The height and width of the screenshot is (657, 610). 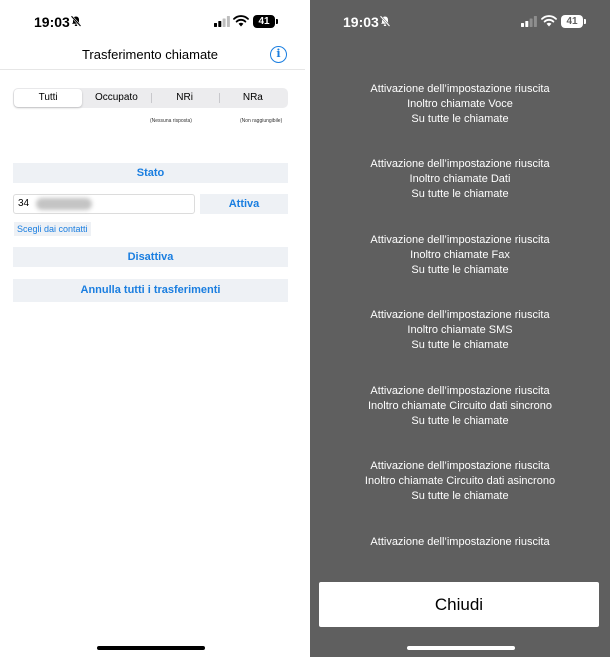 What do you see at coordinates (152, 69) in the screenshot?
I see `nav-divider` at bounding box center [152, 69].